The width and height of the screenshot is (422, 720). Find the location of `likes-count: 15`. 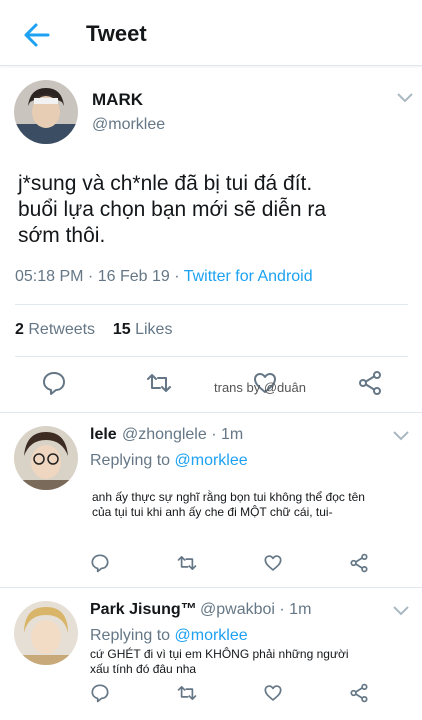

likes-count: 15 is located at coordinates (122, 329).